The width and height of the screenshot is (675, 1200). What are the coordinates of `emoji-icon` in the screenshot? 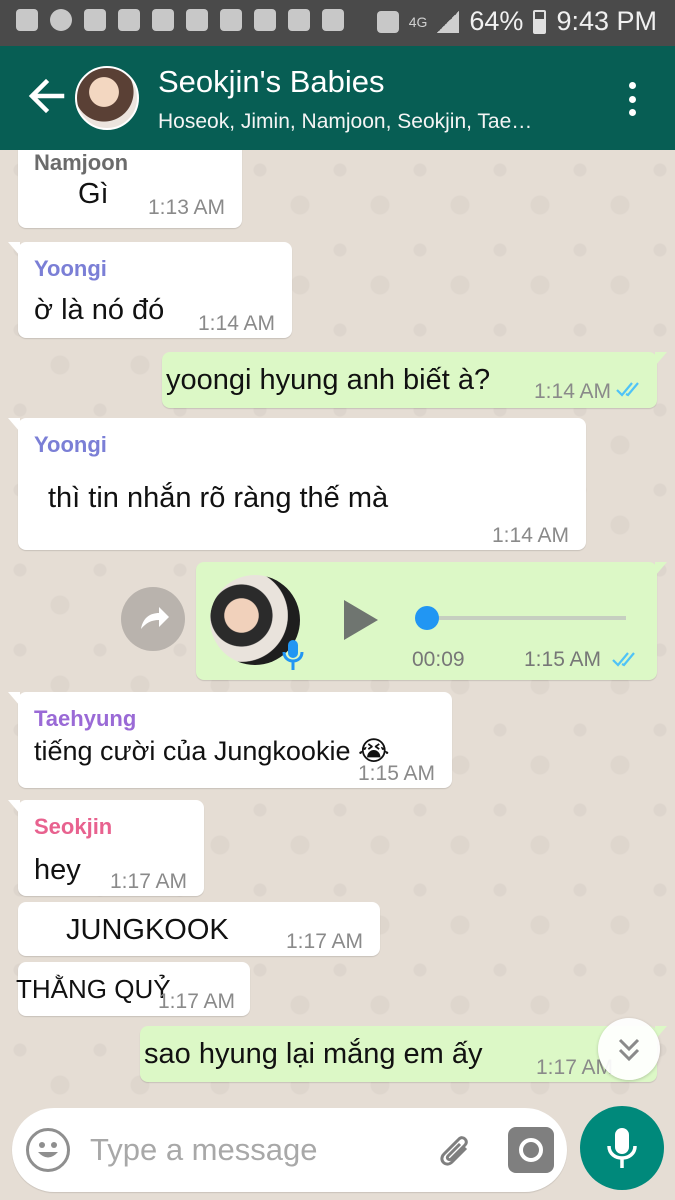 It's located at (48, 1150).